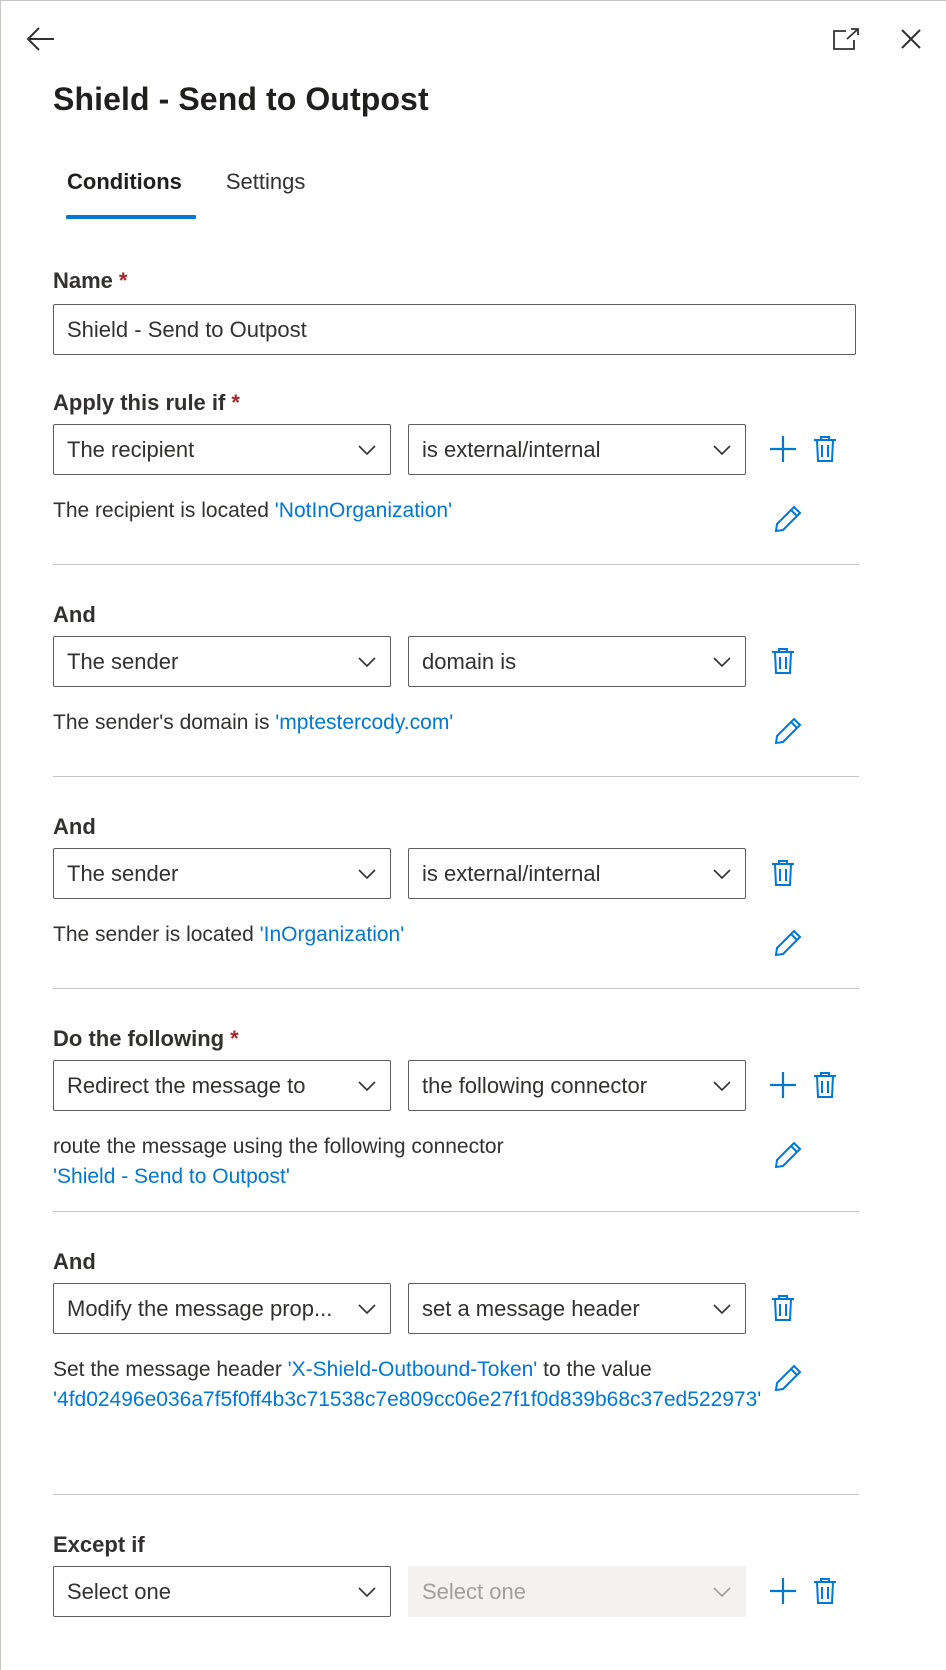 The image size is (946, 1670). I want to click on and1-field-dropdown: The sender, so click(222, 661).